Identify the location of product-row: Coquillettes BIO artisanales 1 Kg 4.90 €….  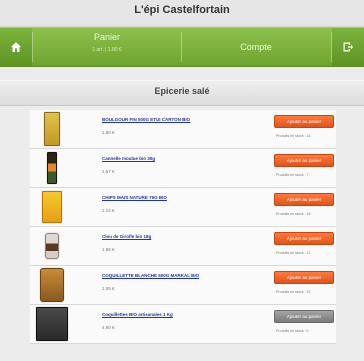
(183, 324).